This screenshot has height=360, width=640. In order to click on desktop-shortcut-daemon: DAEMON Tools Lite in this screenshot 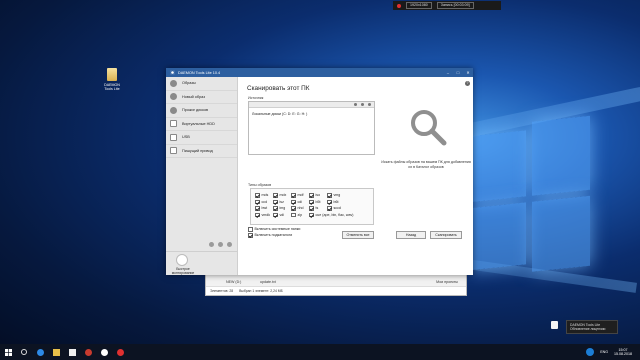, I will do `click(112, 80)`.